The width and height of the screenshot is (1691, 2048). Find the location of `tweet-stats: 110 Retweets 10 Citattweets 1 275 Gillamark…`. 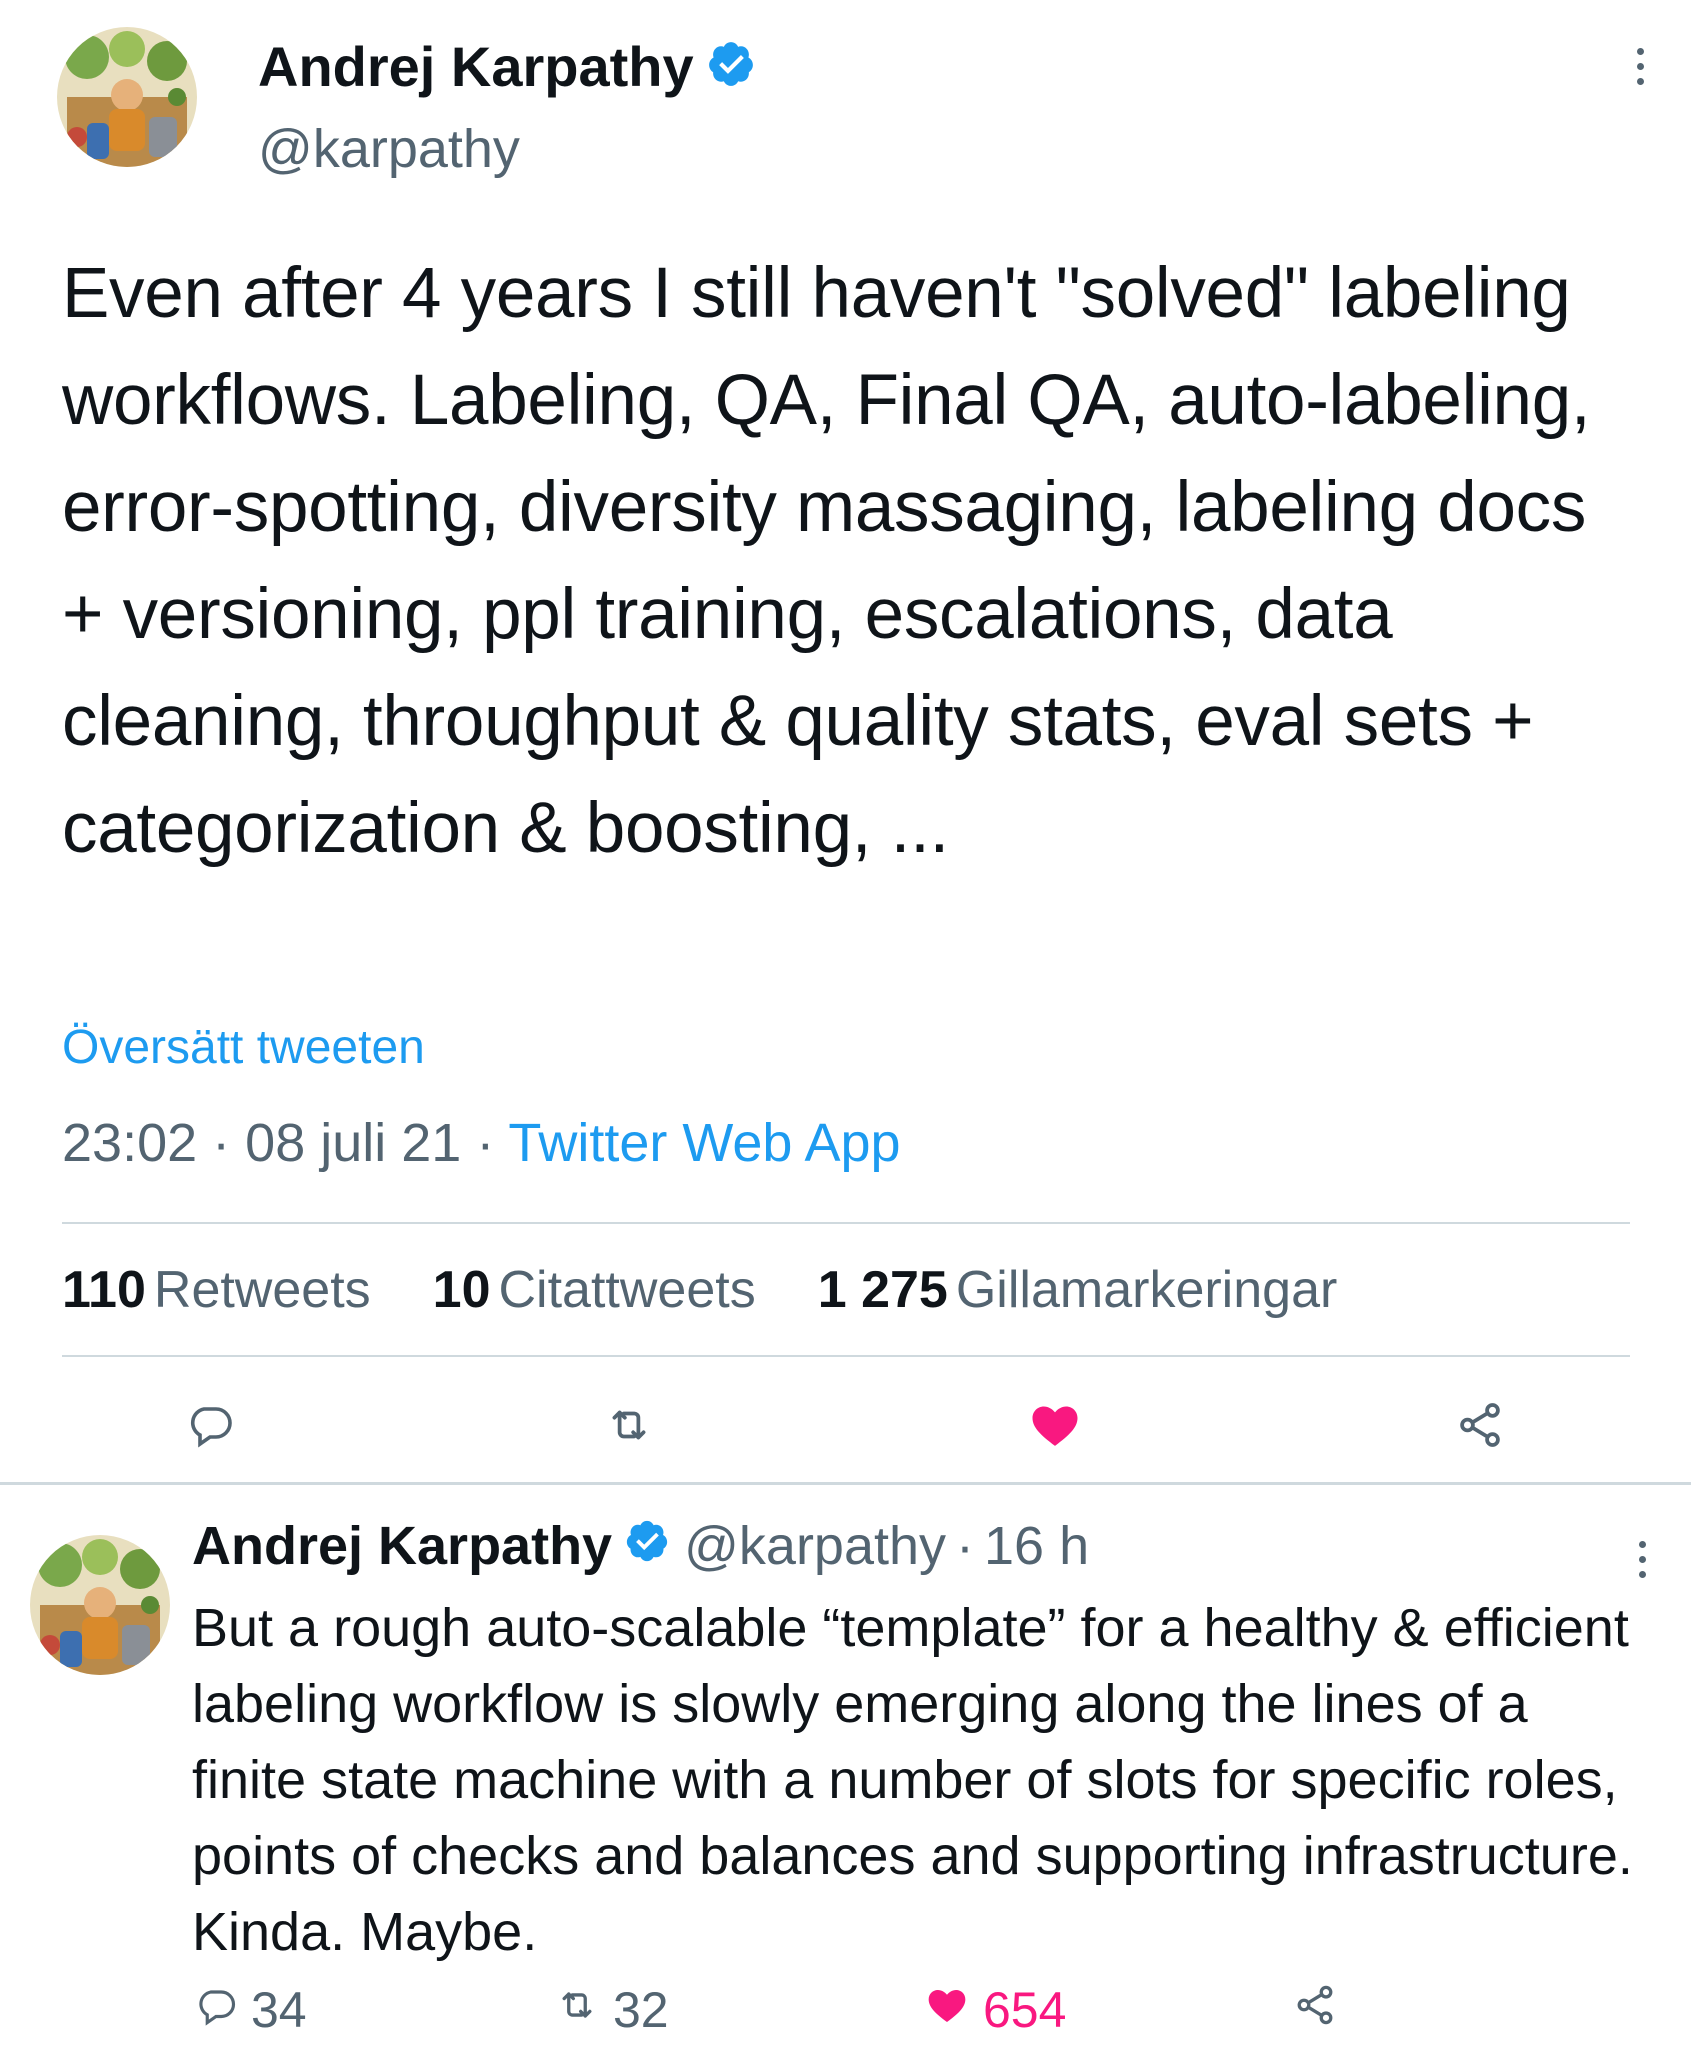

tweet-stats: 110 Retweets 10 Citattweets 1 275 Gillamark… is located at coordinates (699, 1290).